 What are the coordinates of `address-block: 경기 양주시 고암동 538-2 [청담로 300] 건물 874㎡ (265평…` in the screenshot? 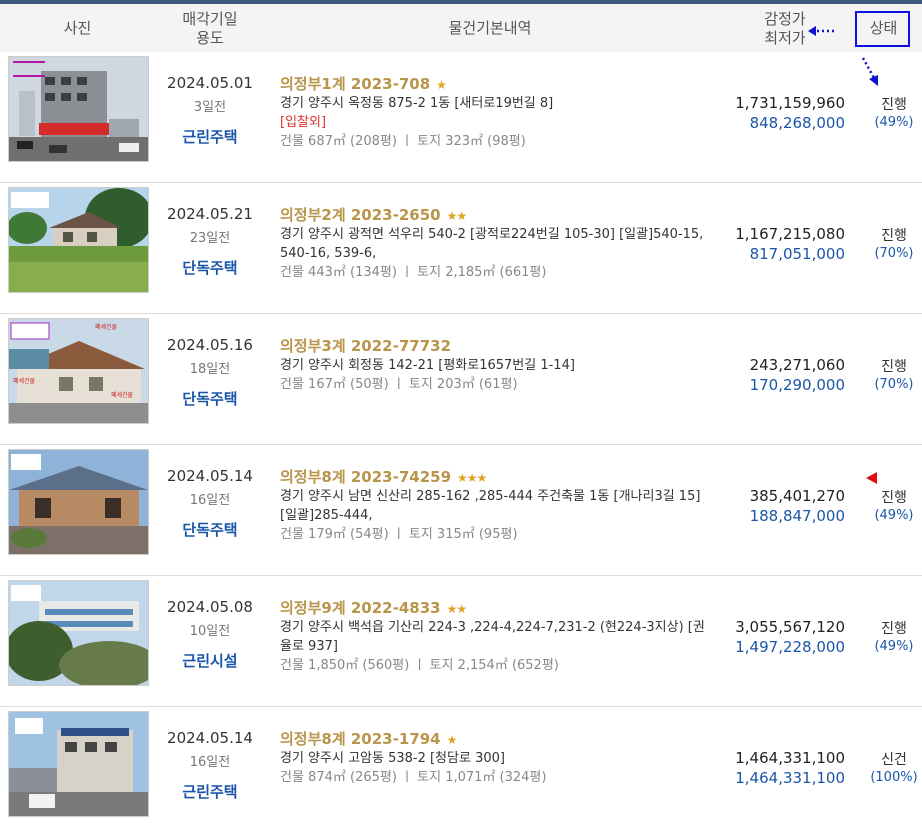 It's located at (497, 768).